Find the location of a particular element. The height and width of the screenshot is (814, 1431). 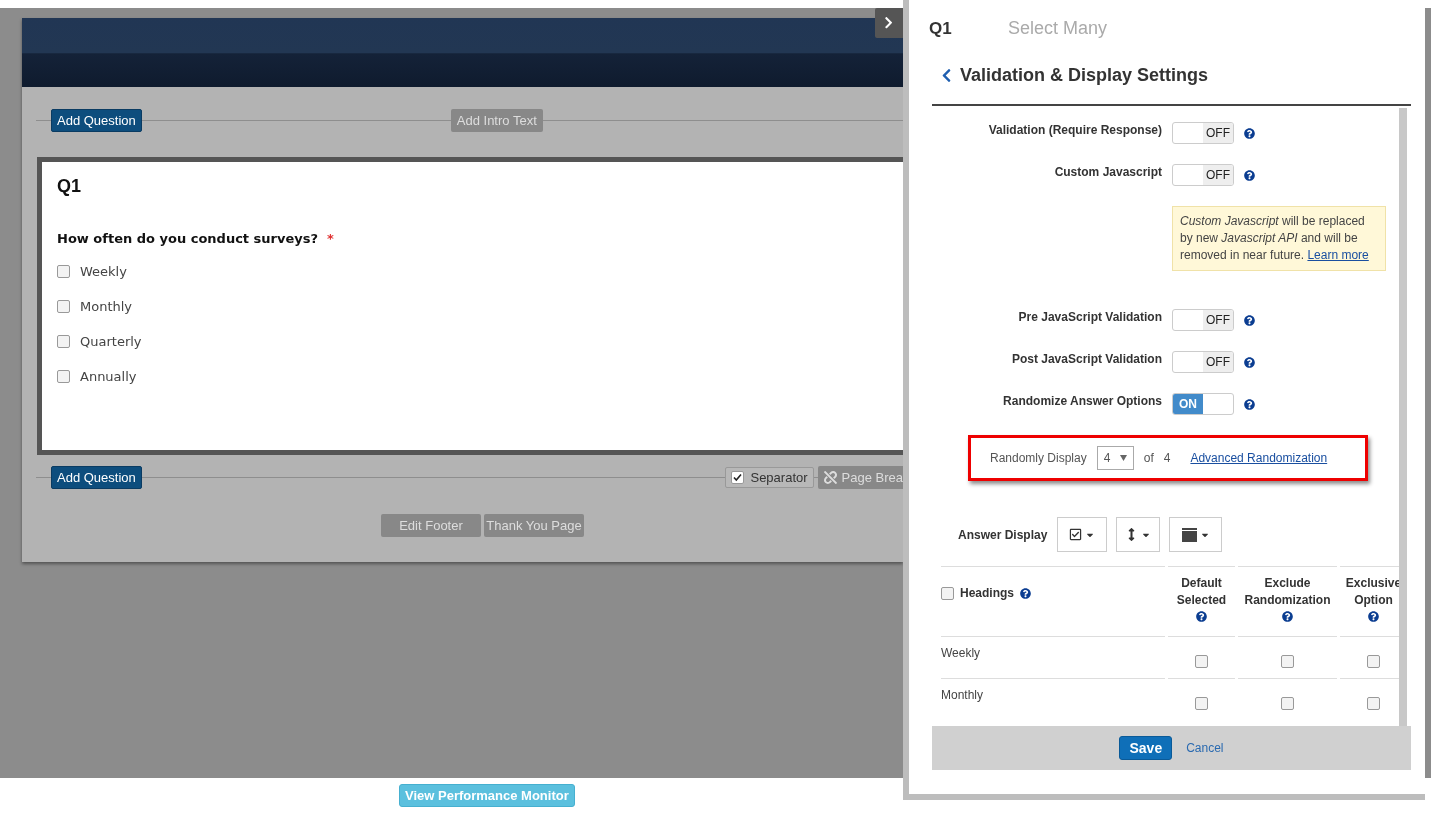

column-header: Exclude Randomization is located at coordinates (1287, 592).